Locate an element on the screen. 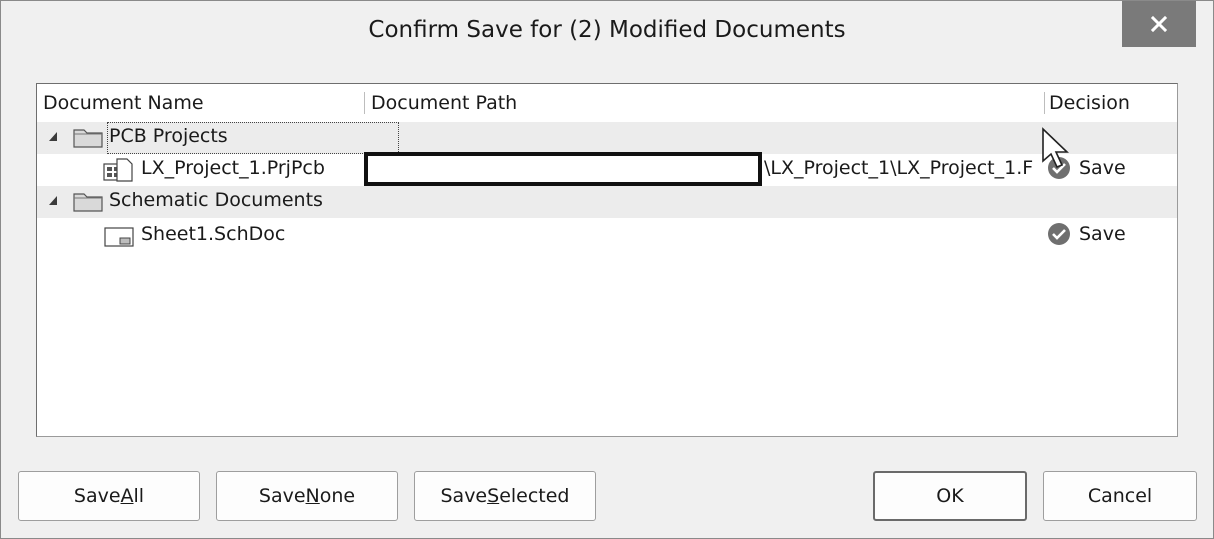 The height and width of the screenshot is (539, 1214). mnemonic-letter: N is located at coordinates (312, 496).